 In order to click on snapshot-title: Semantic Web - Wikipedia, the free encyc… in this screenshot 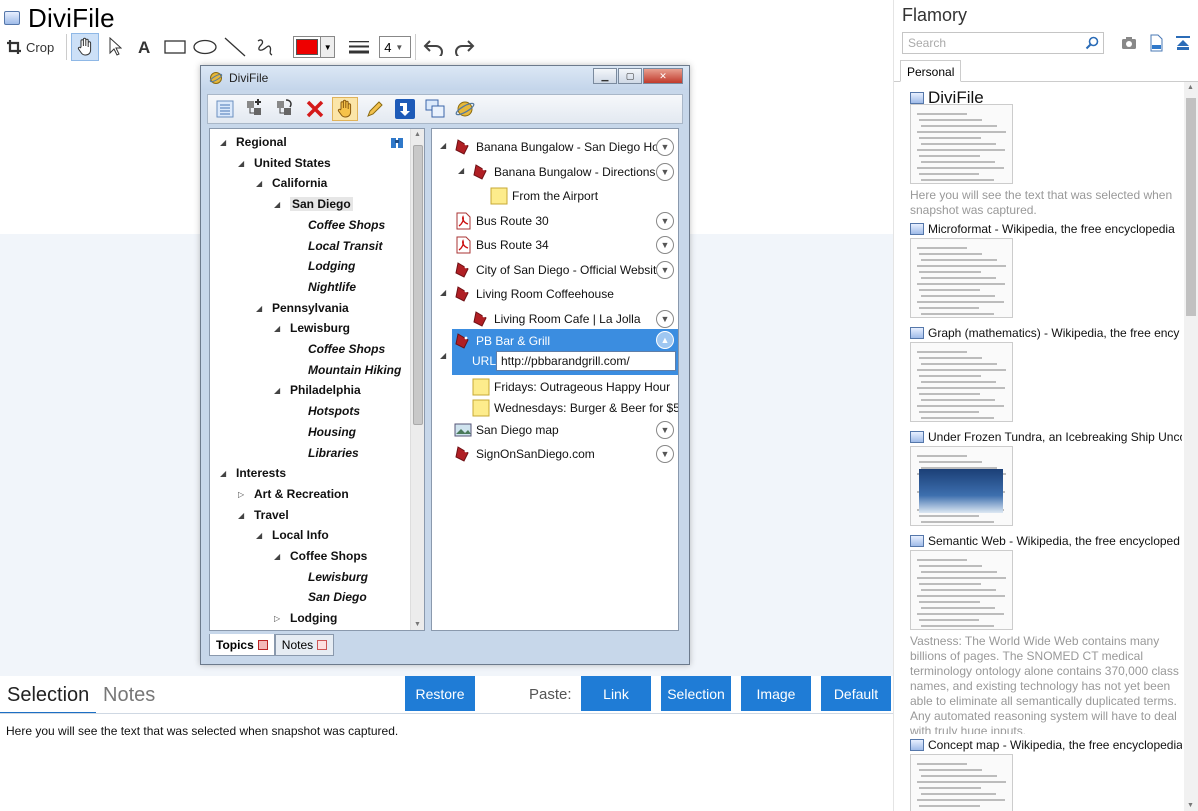, I will do `click(1046, 541)`.